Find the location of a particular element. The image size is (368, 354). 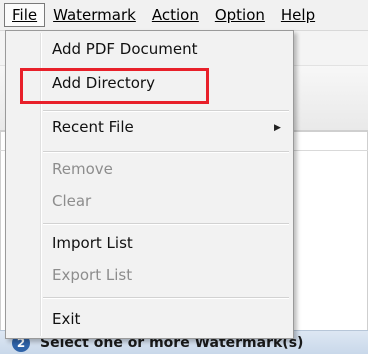

submenu-arrow-icon: ▶ is located at coordinates (277, 128).